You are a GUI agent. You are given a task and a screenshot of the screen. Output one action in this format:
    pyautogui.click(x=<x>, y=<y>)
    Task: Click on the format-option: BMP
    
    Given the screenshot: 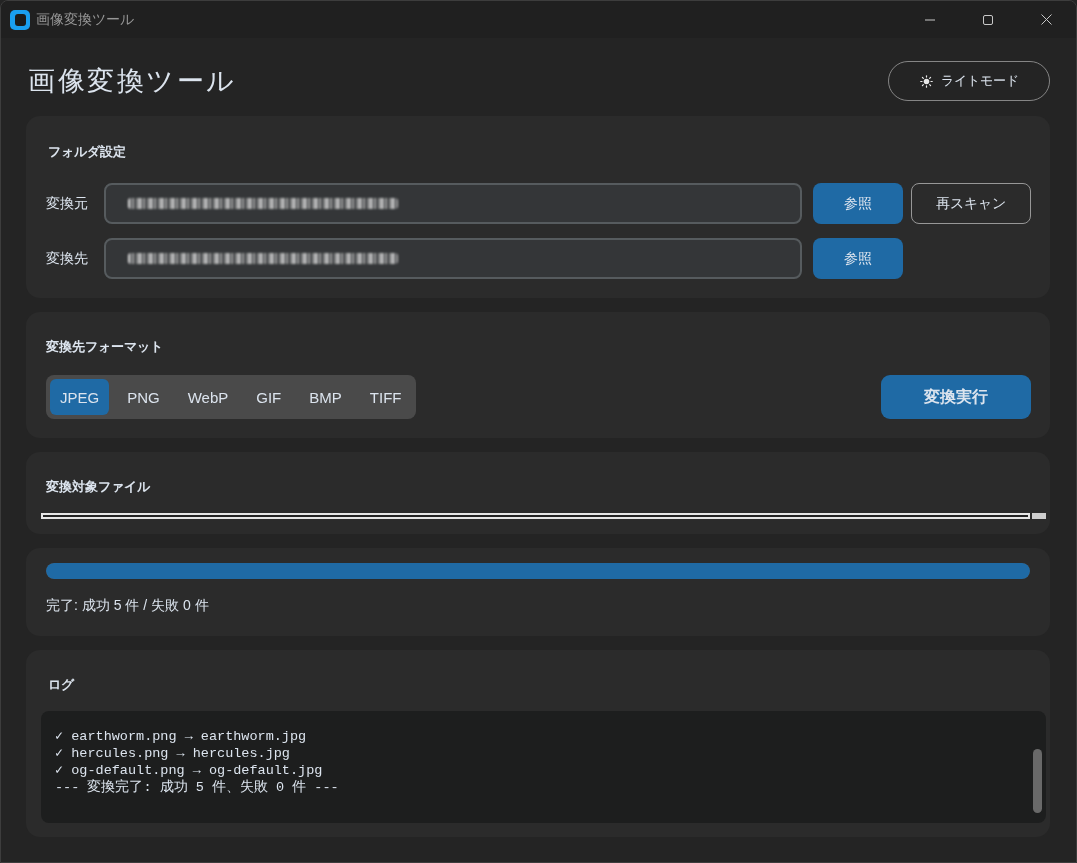 What is the action you would take?
    pyautogui.click(x=325, y=397)
    